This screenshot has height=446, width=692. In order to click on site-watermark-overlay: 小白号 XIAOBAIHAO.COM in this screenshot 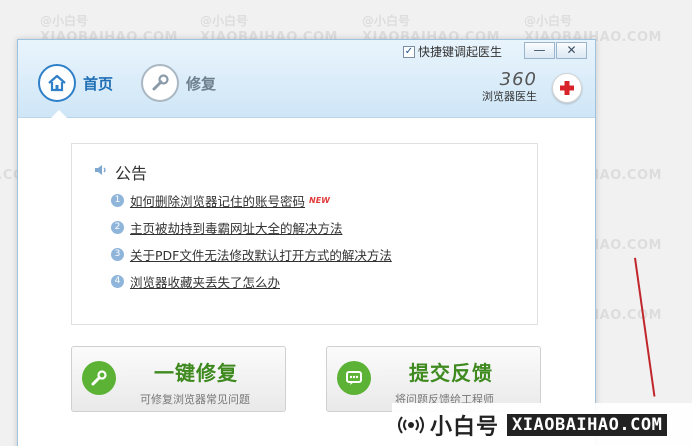, I will do `click(542, 424)`.